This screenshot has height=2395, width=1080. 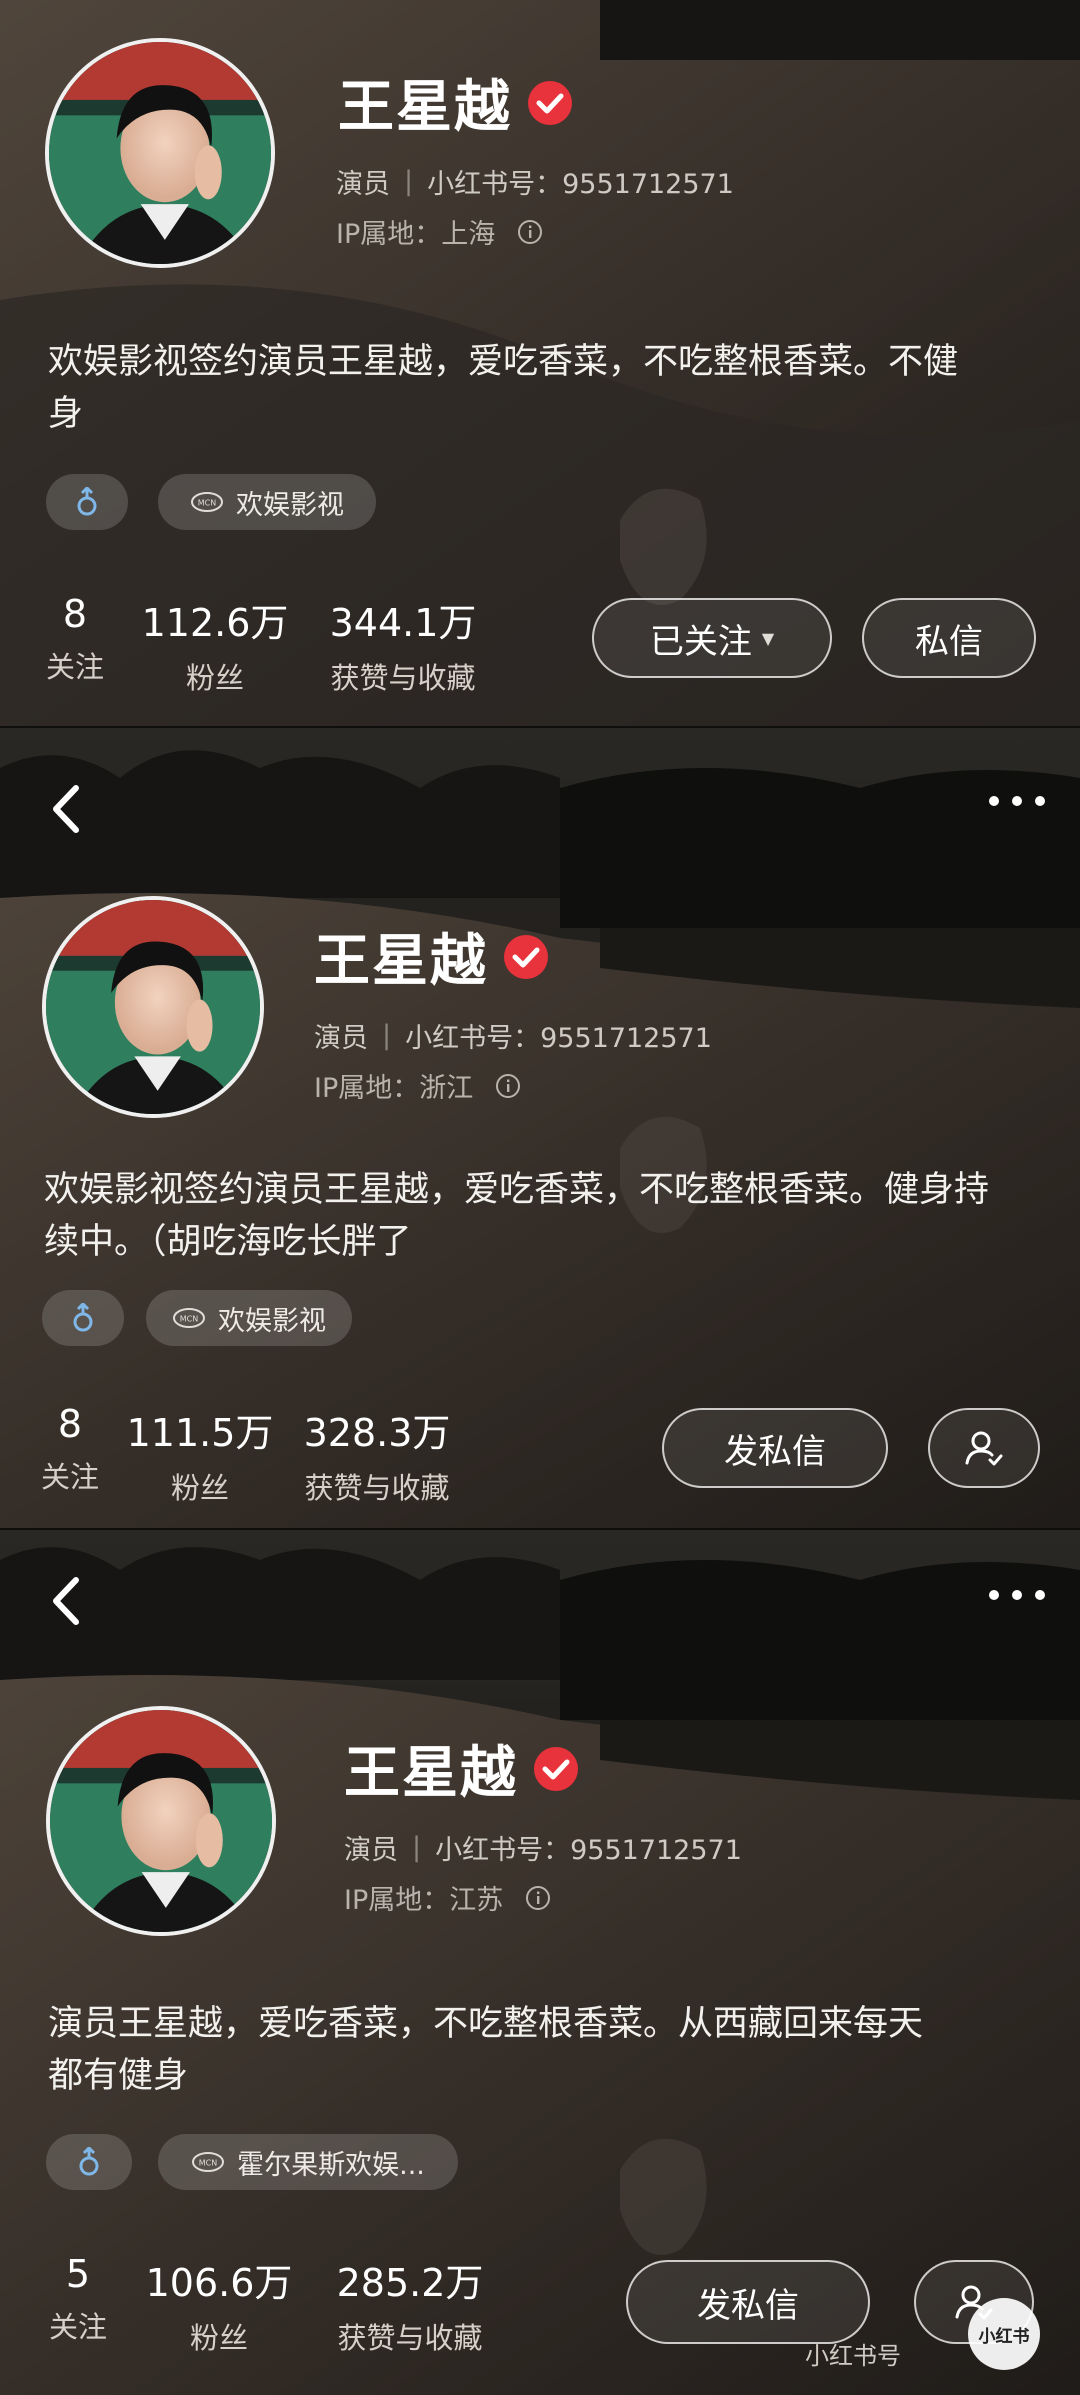 What do you see at coordinates (543, 2050) in the screenshot?
I see `bio: 演员王星越，爱吃香菜，不吃整根香菜。从西藏回来每天 都有健身` at bounding box center [543, 2050].